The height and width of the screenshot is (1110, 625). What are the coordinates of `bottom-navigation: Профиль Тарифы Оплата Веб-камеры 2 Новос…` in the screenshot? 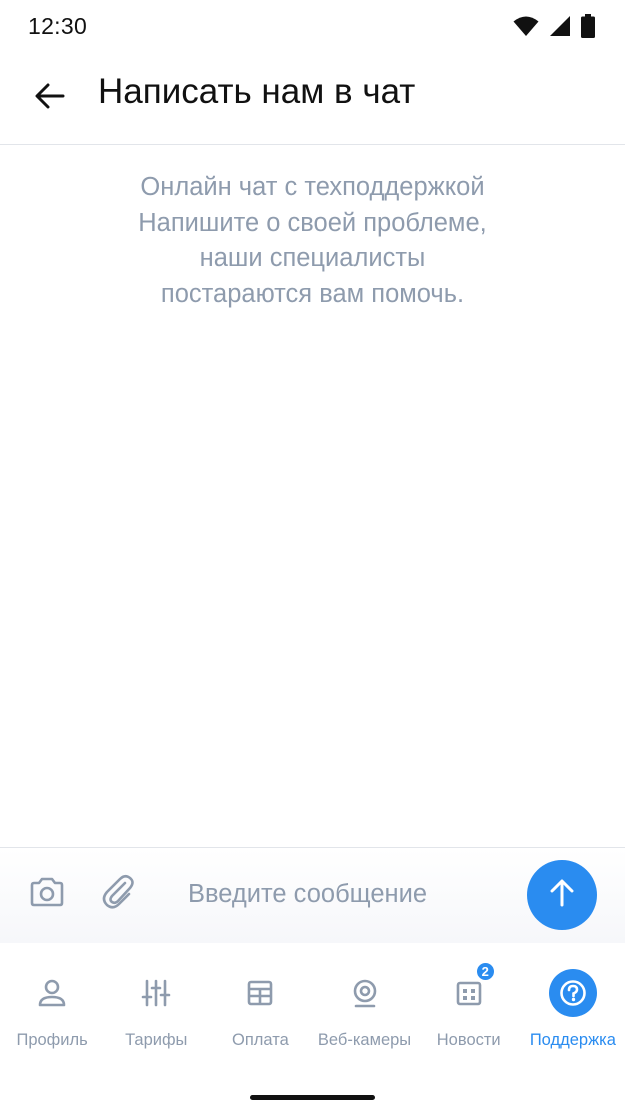 It's located at (312, 1003).